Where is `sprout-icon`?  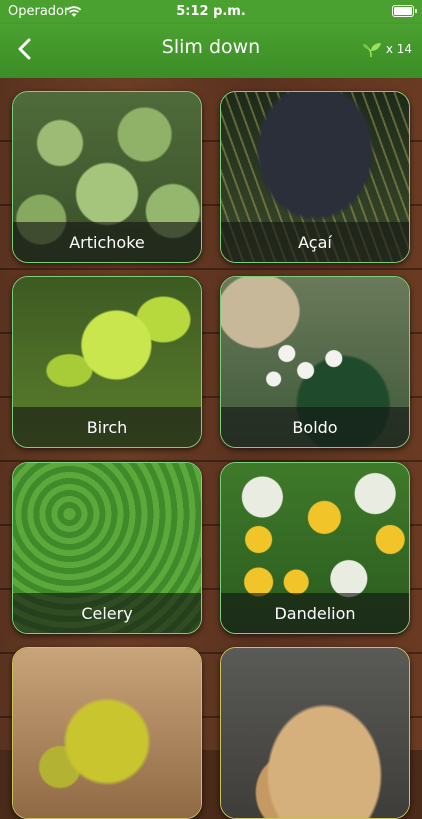 sprout-icon is located at coordinates (371, 50).